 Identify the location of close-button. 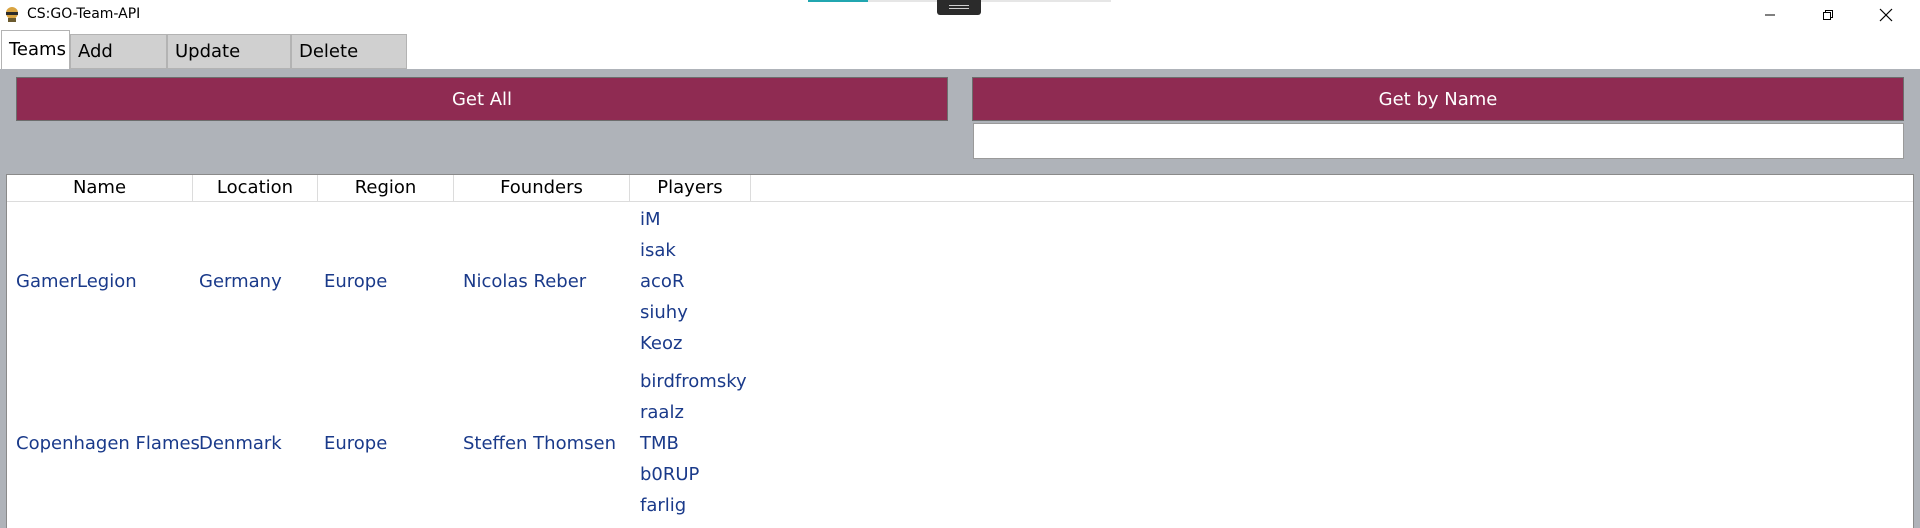
(1886, 15).